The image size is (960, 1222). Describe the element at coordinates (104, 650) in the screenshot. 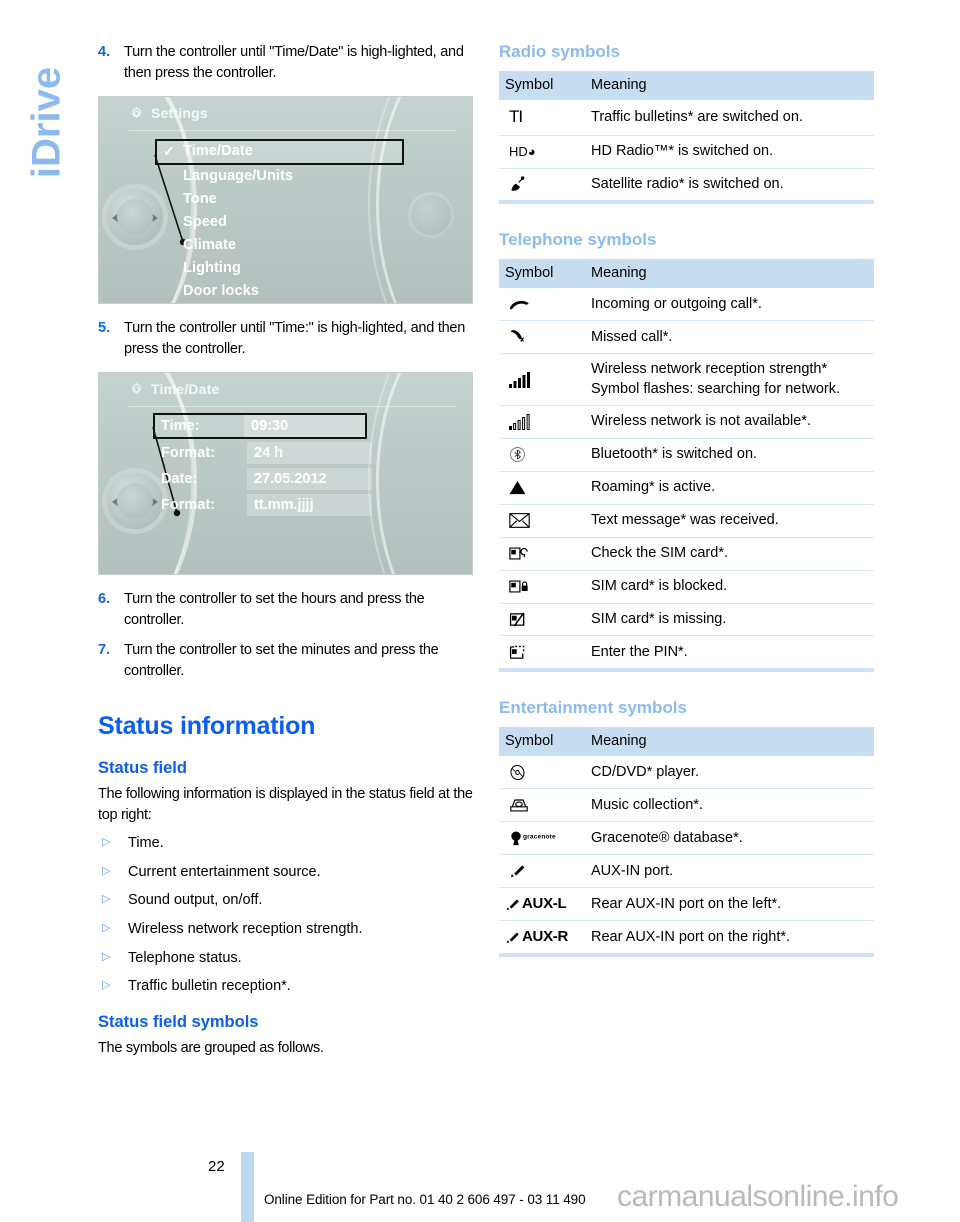

I see `step-number: 7.` at that location.